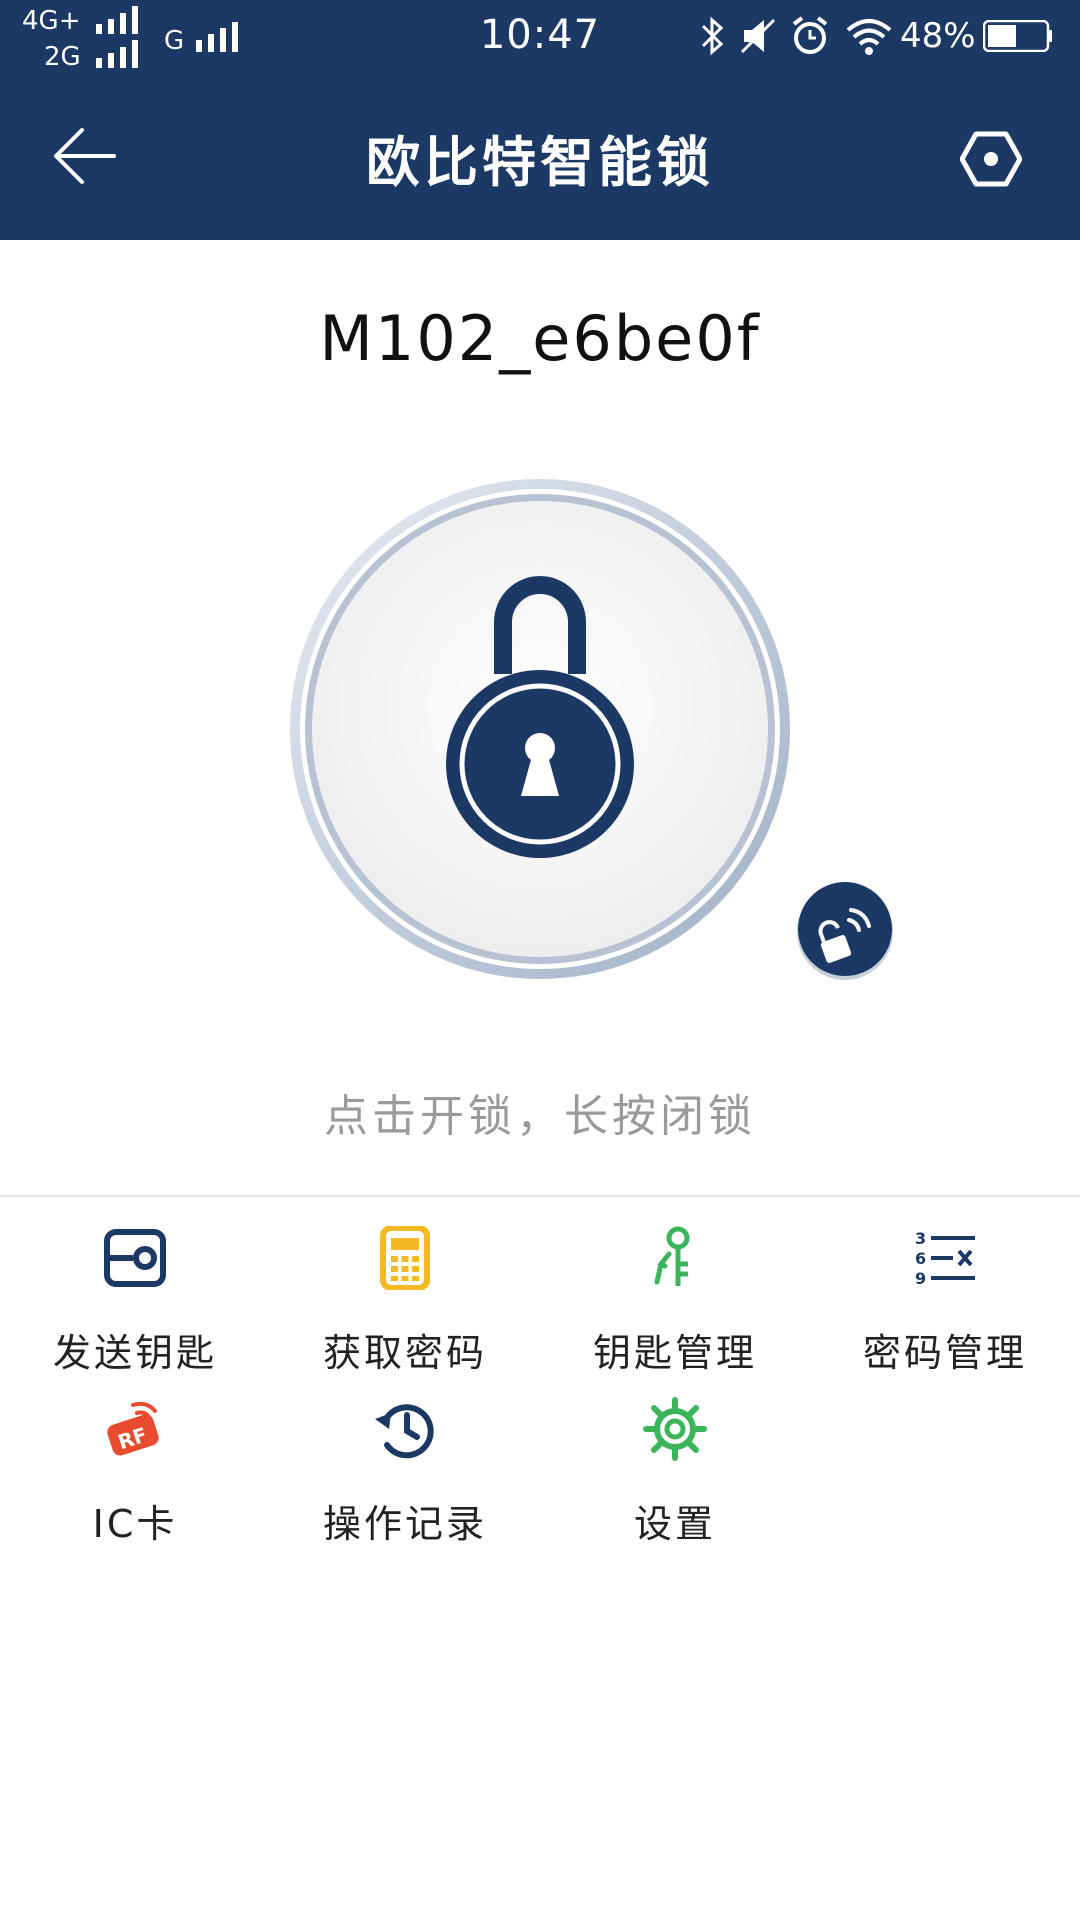 The image size is (1080, 1920). I want to click on menu-password-management: 3 6 9 密码管理, so click(945, 1311).